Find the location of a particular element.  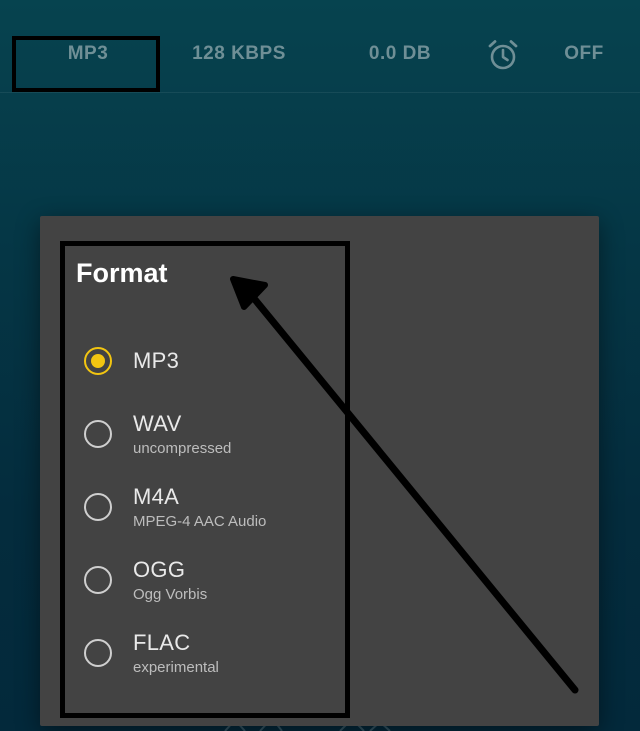

gain-button: 0.0 DB is located at coordinates (400, 54).